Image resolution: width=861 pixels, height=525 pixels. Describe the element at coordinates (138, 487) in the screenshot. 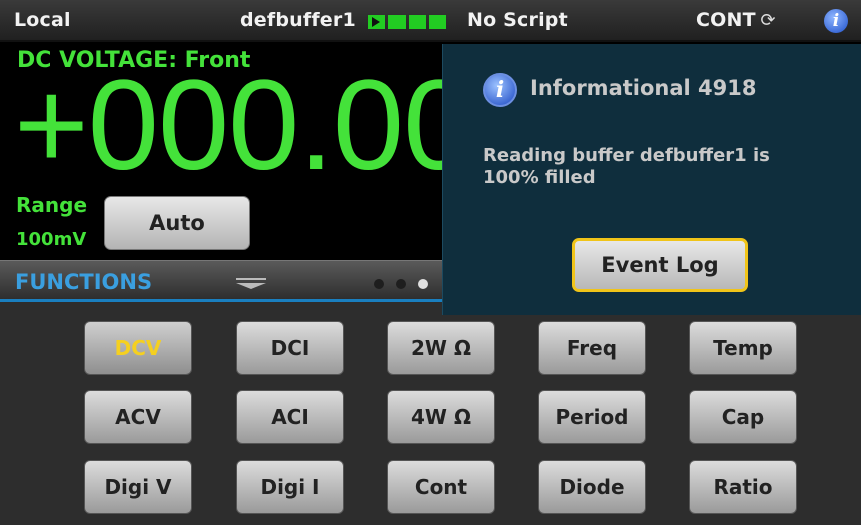

I see `function-button-digi-v: Digi V` at that location.